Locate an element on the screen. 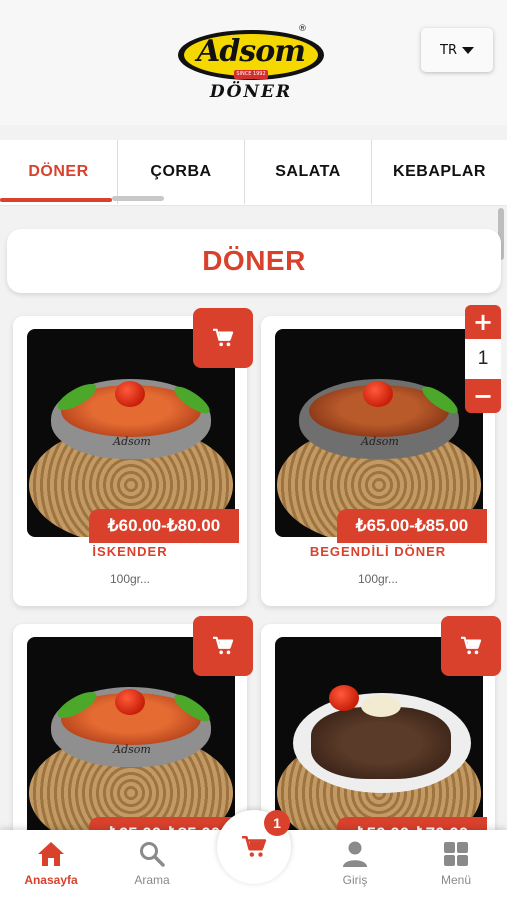  cart-count-badge: 1 is located at coordinates (277, 823).